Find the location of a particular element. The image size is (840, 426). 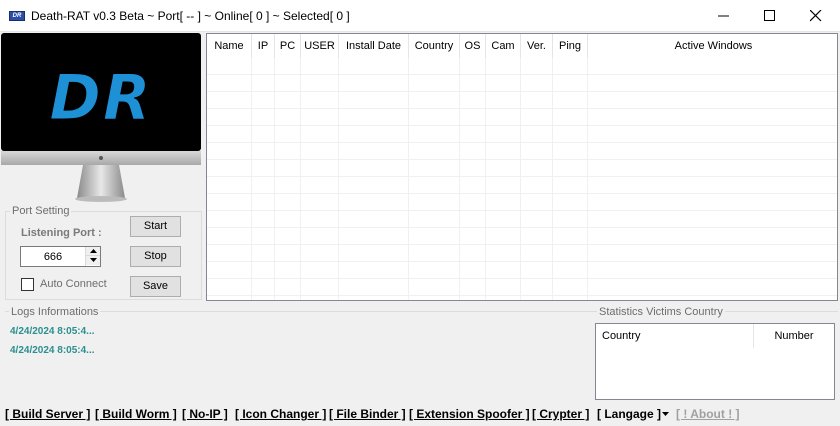

maximize-button is located at coordinates (770, 16).